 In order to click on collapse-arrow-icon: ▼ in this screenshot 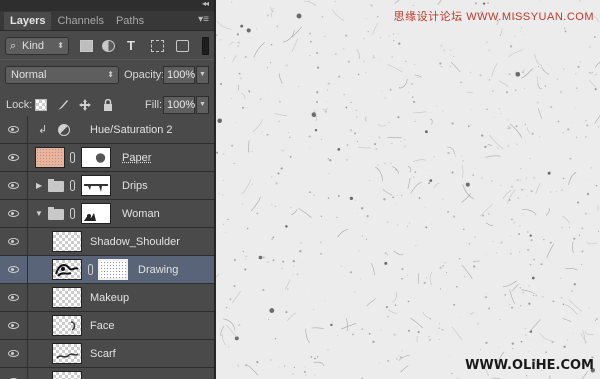, I will do `click(39, 213)`.